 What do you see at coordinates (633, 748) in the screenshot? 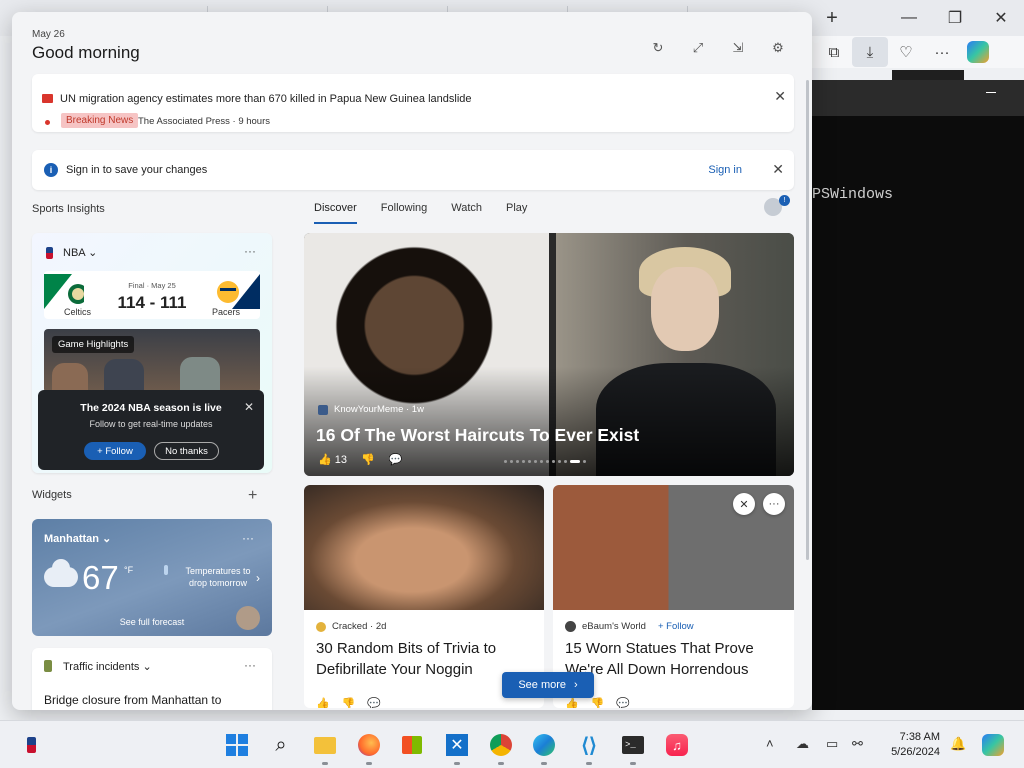
I see `terminal-icon: >_` at bounding box center [633, 748].